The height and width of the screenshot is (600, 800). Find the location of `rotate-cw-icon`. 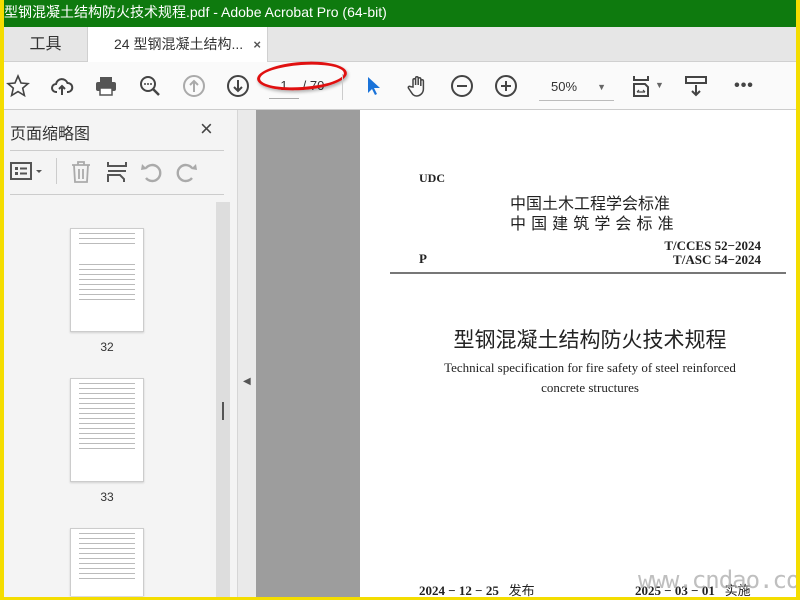

rotate-cw-icon is located at coordinates (186, 175).